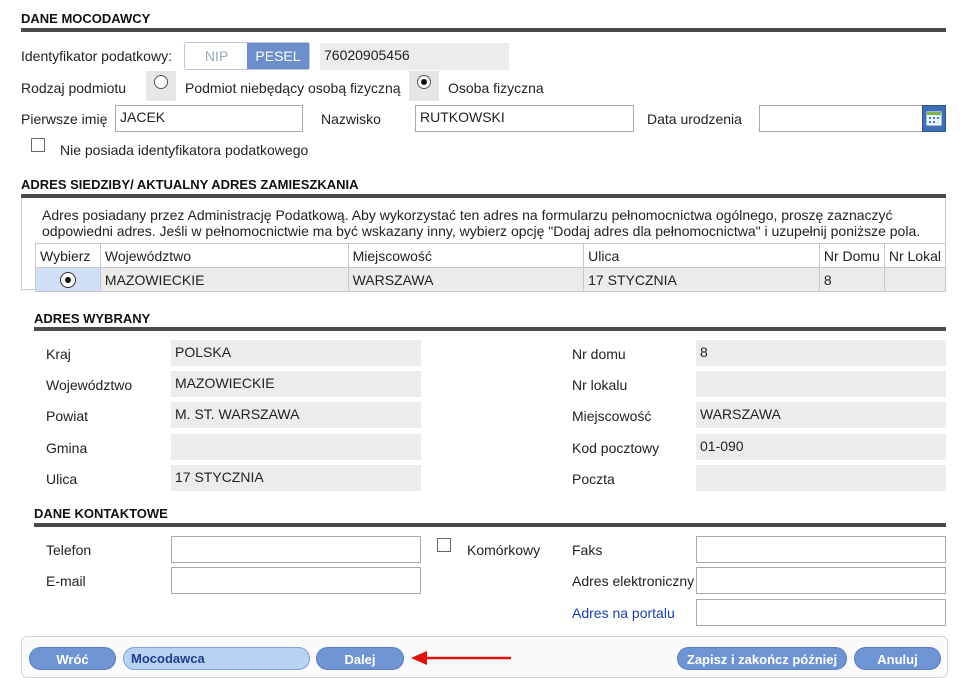 This screenshot has width=977, height=700. Describe the element at coordinates (296, 478) in the screenshot. I see `street-value: 17 STYCZNIA` at that location.